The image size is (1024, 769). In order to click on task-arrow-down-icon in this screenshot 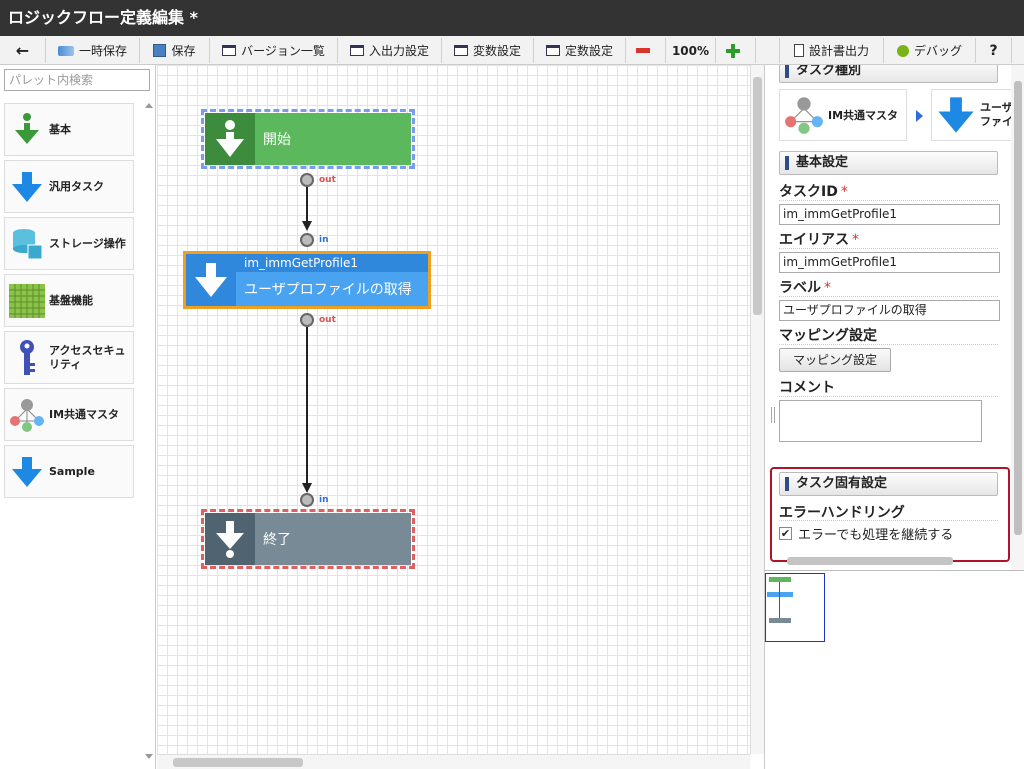, I will do `click(211, 280)`.